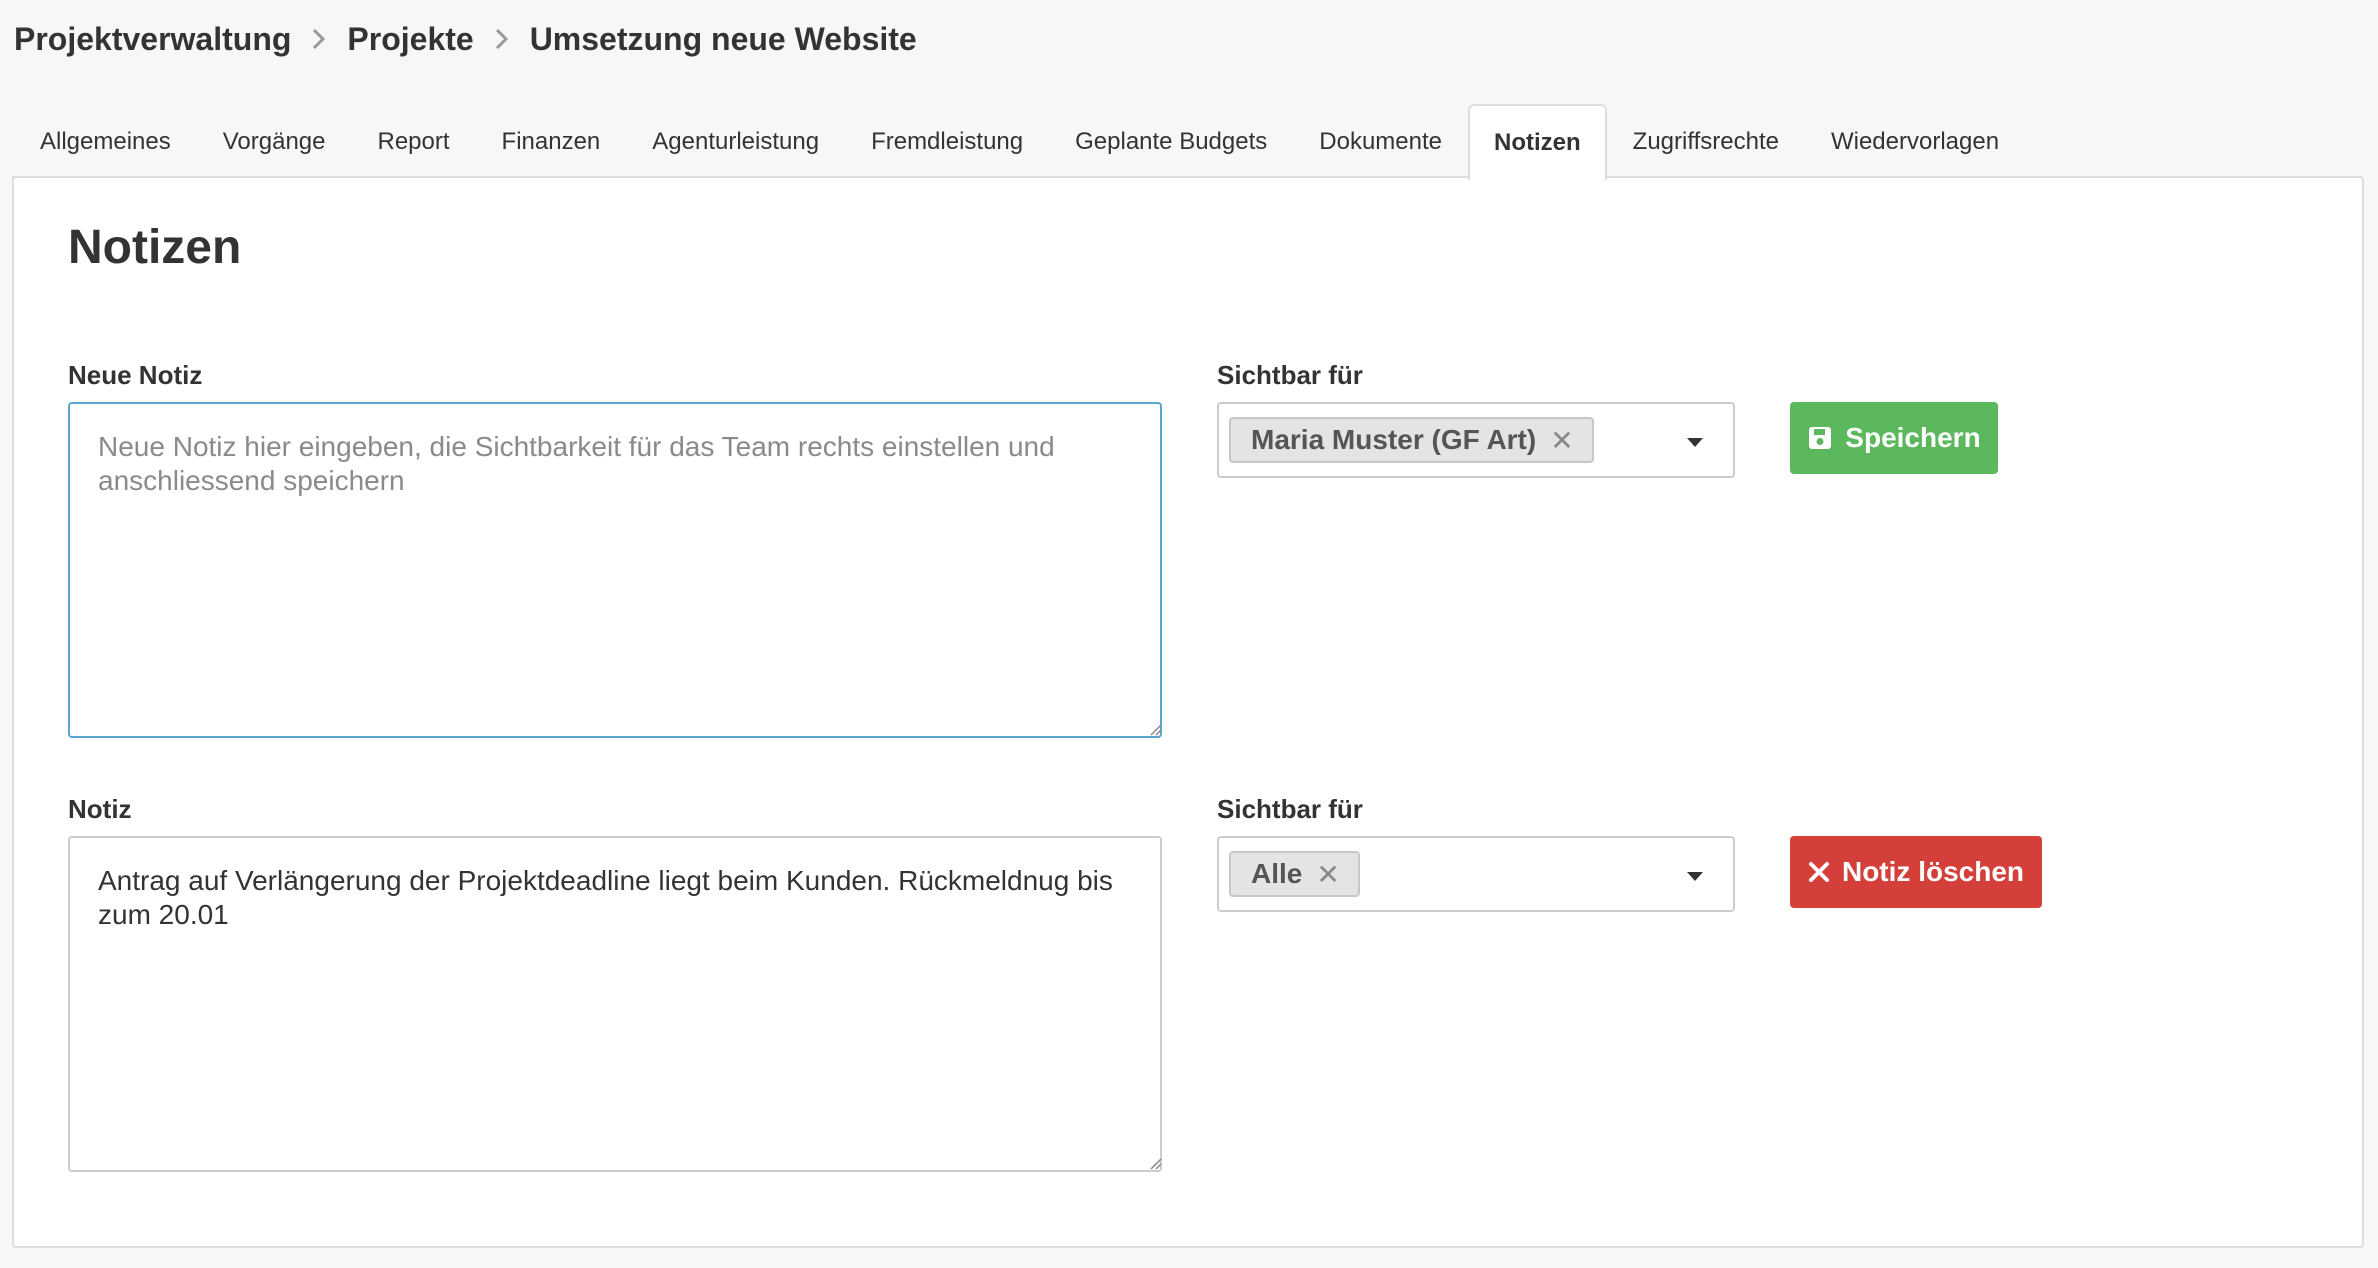 This screenshot has width=2378, height=1268. I want to click on close-icon, so click(1819, 872).